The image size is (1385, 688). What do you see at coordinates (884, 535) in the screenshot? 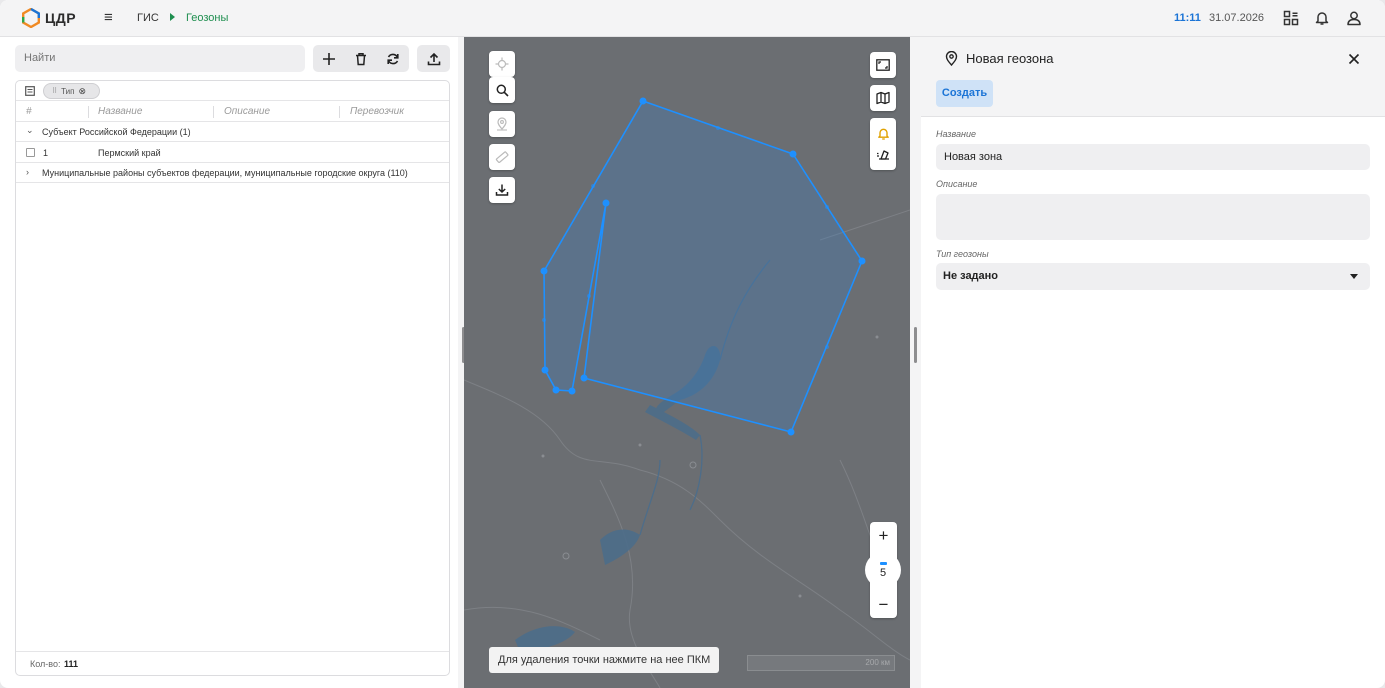
I see `zoom-in-button: +` at bounding box center [884, 535].